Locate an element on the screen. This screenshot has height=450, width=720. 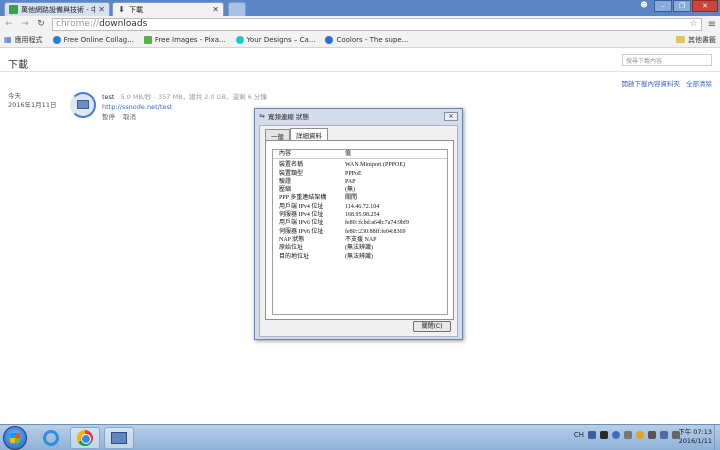
clock: 下午 07:13 2016/1/11 is located at coordinates (695, 437).